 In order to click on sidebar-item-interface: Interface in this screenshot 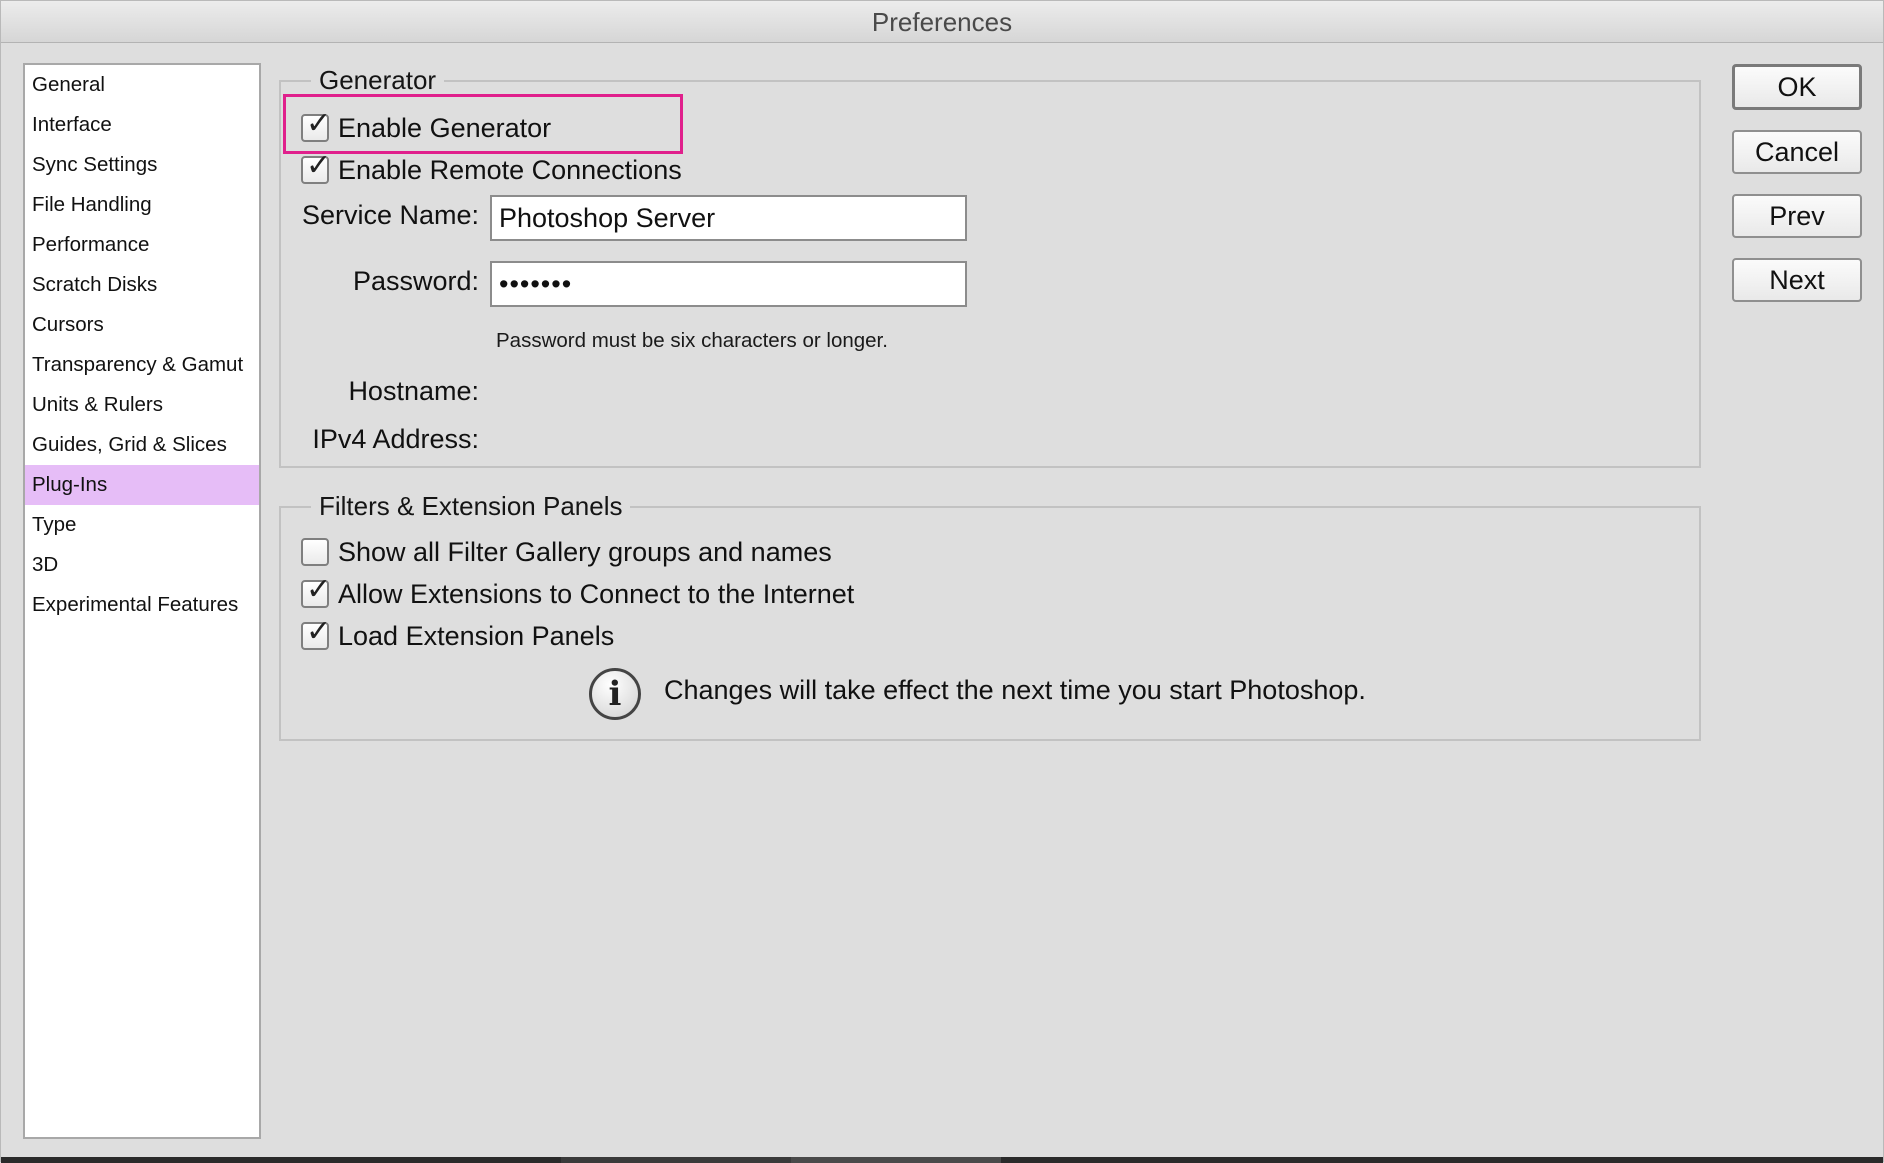, I will do `click(142, 125)`.